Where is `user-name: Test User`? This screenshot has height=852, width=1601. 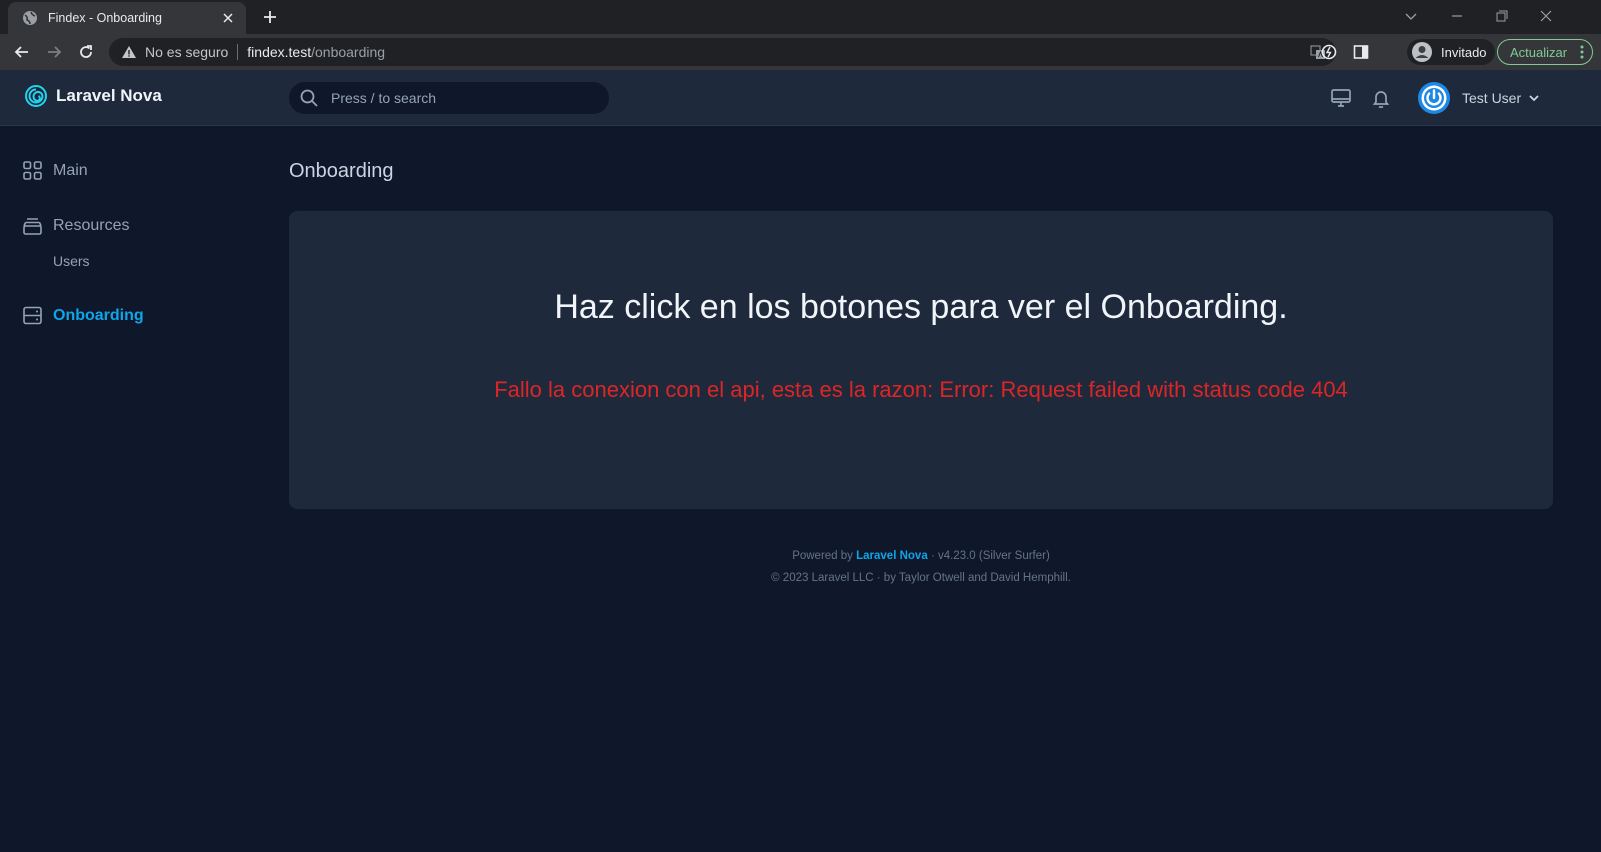 user-name: Test User is located at coordinates (1492, 98).